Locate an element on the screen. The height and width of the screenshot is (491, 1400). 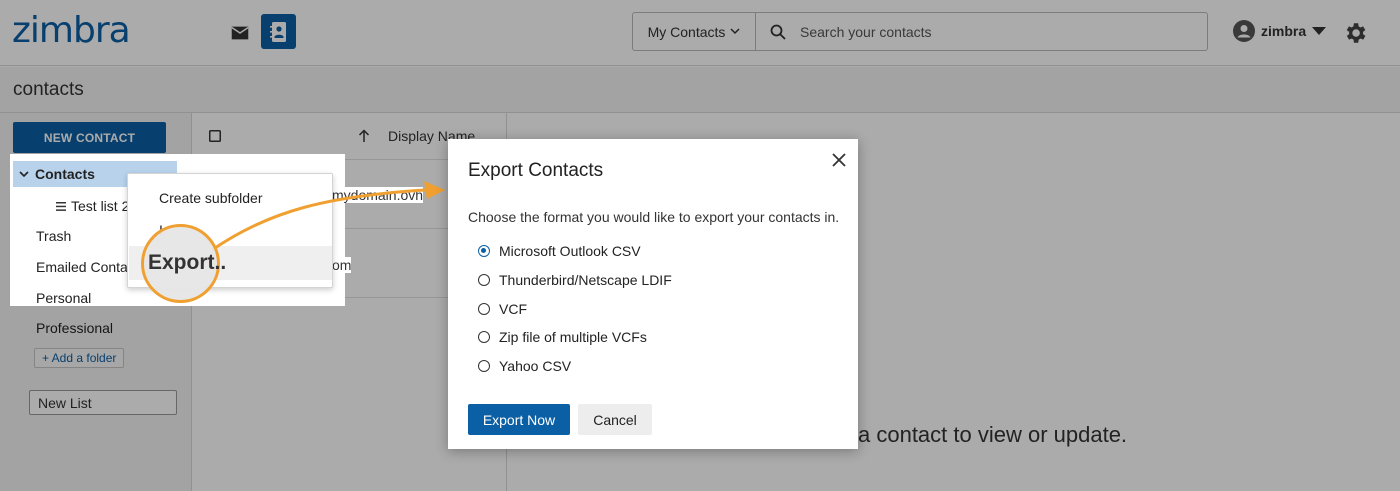
dialog-title: Export Contacts is located at coordinates (536, 170).